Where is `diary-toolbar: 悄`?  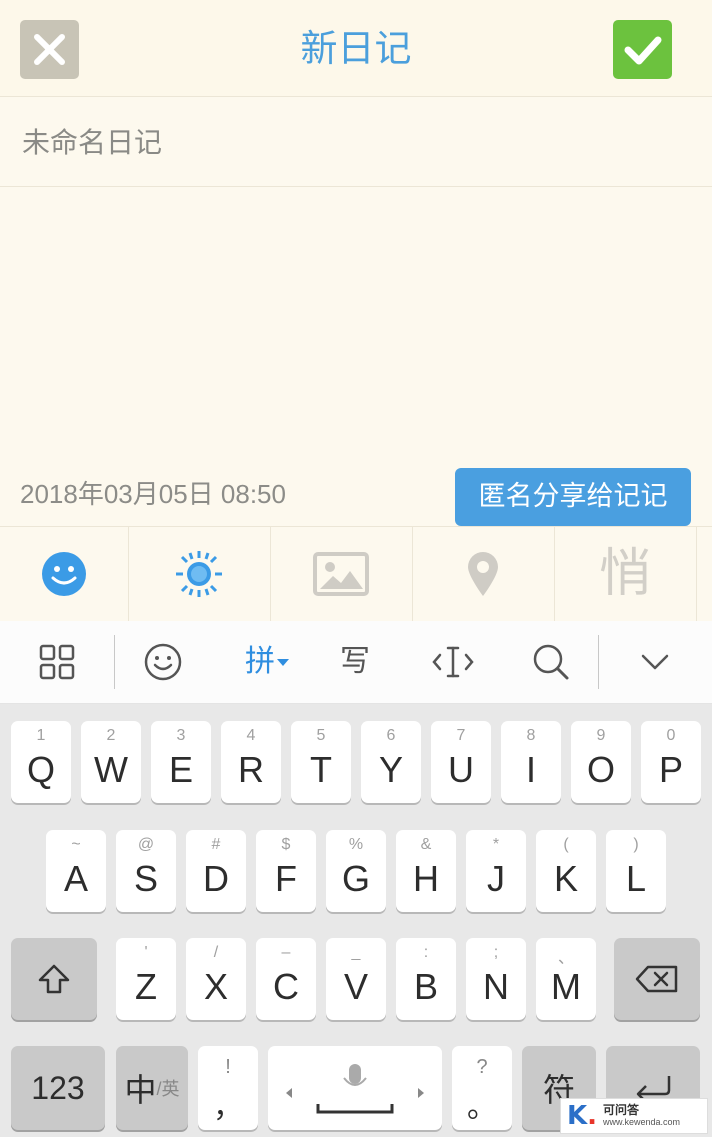
diary-toolbar: 悄 is located at coordinates (356, 574).